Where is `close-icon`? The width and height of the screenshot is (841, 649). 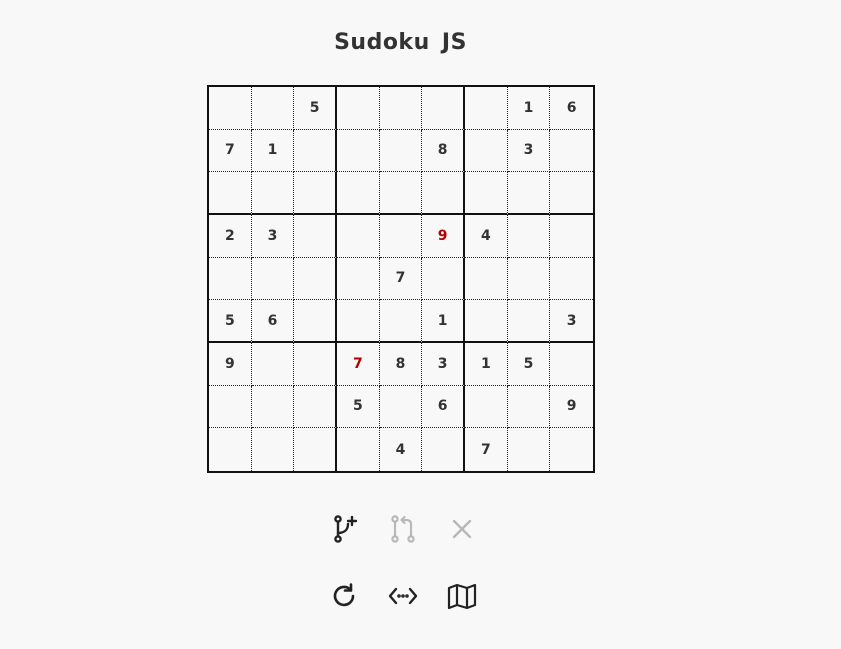 close-icon is located at coordinates (462, 529).